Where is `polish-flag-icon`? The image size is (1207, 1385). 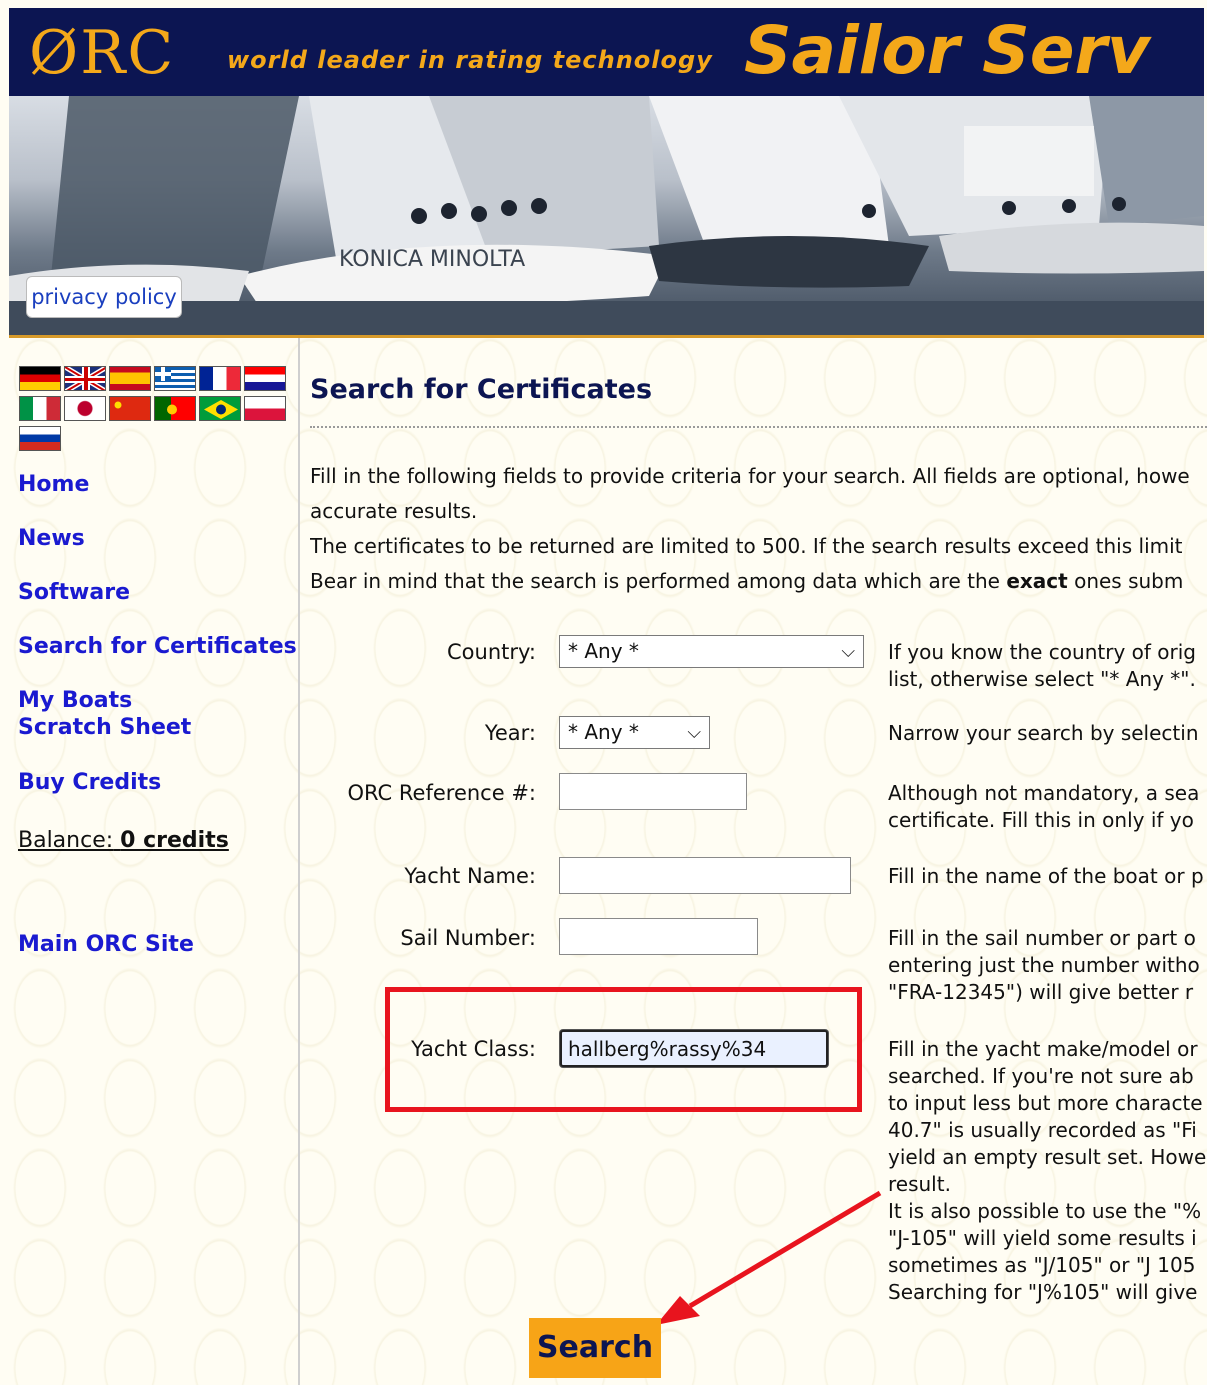
polish-flag-icon is located at coordinates (265, 408).